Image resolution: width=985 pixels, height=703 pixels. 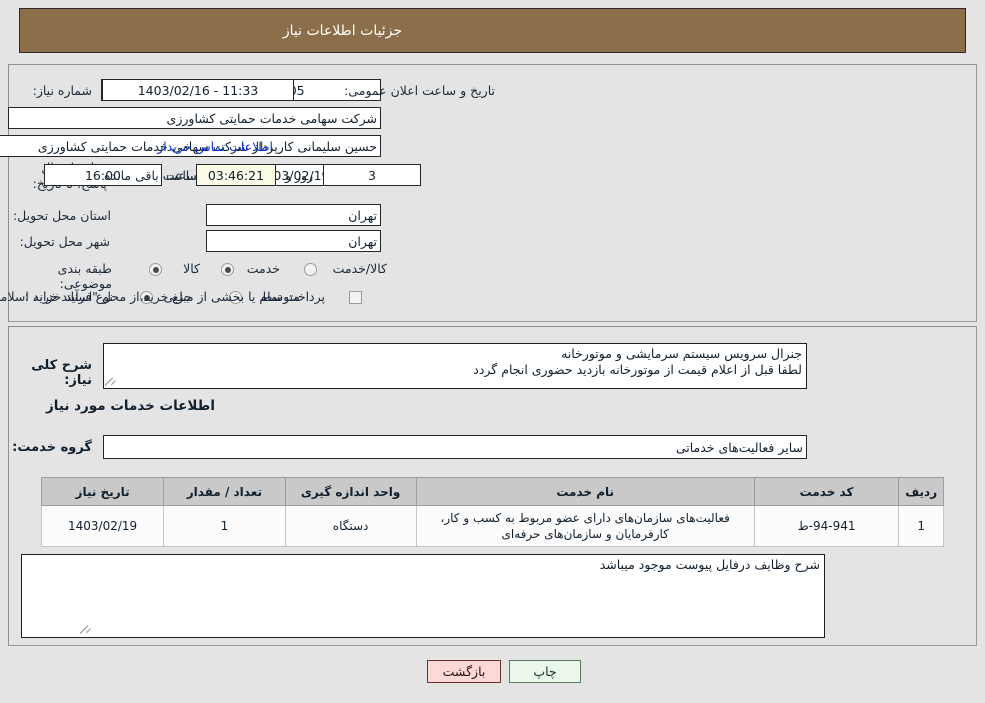 I want to click on service-group-label: گروه خدمت:, so click(x=52, y=447).